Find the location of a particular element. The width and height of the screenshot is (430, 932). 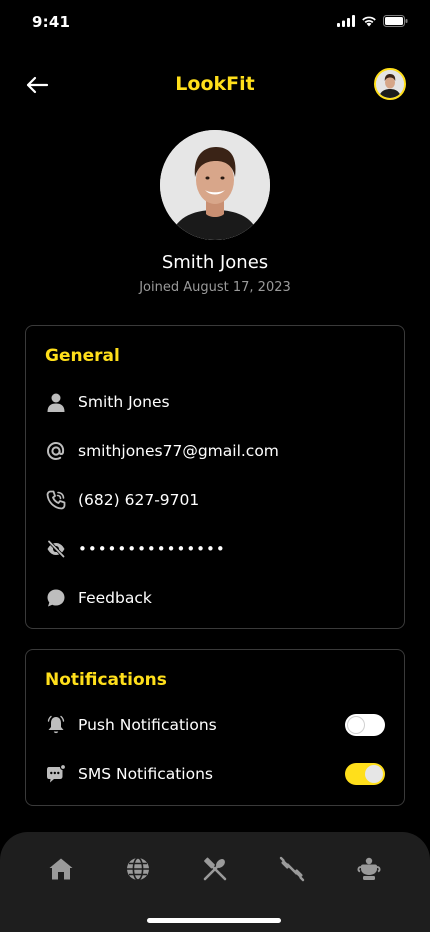

password-value: ••••••••••••••• is located at coordinates (152, 549).